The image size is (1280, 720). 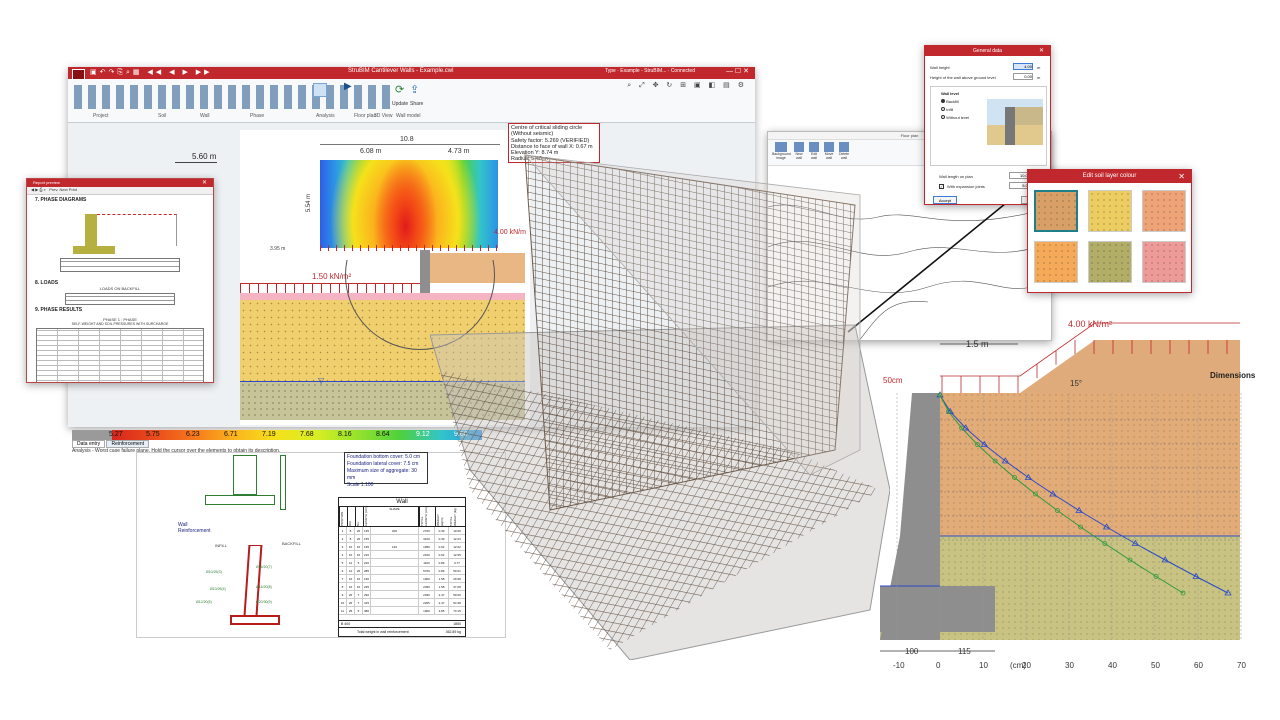 I want to click on table-cell: 12, so click(x=351, y=570).